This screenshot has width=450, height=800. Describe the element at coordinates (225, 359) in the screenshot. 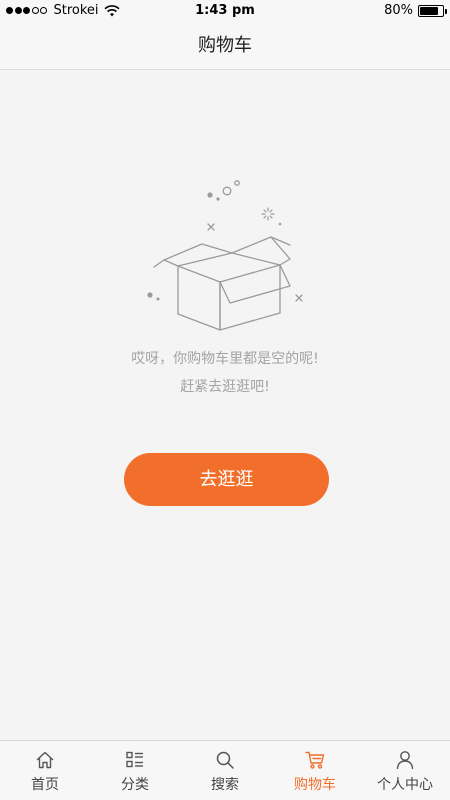

I see `empty-message-line1: 哎呀，你购物车里都是空的呢!` at that location.